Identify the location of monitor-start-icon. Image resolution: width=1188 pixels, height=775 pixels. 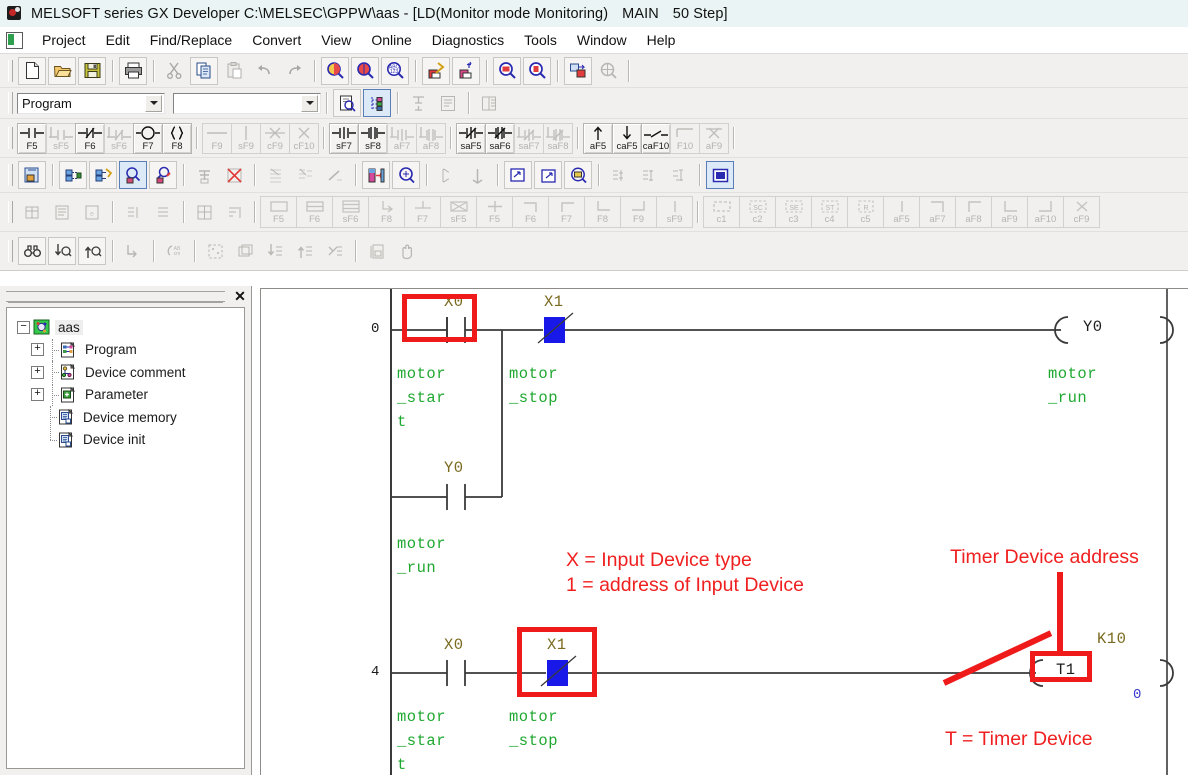
(466, 70).